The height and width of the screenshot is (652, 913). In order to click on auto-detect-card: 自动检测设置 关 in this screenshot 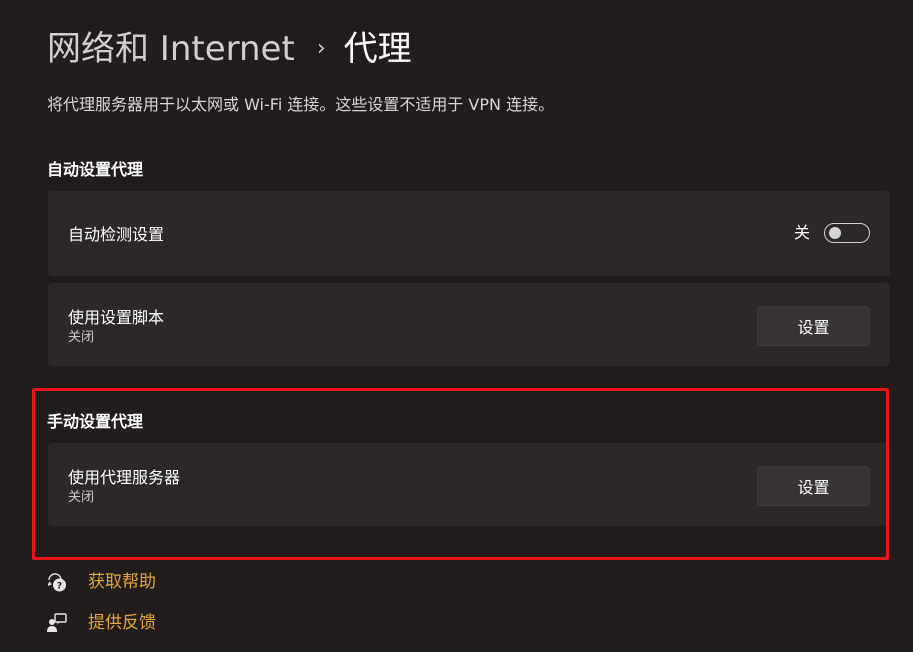, I will do `click(469, 233)`.